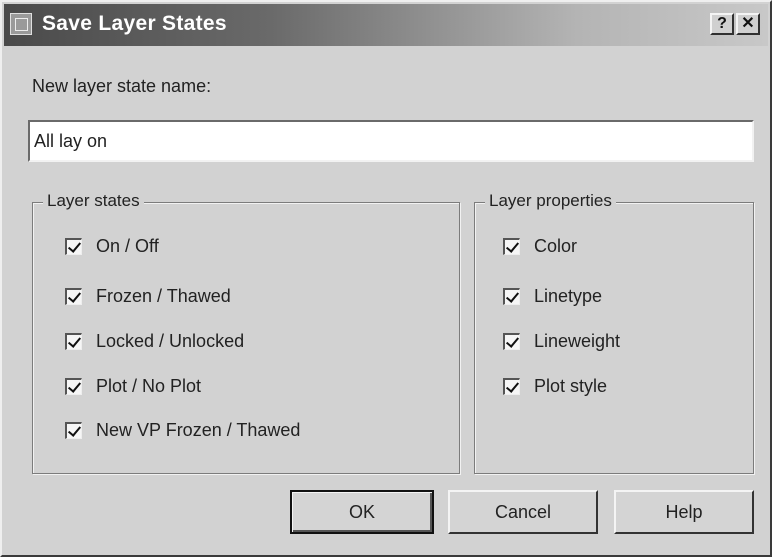 This screenshot has height=557, width=772. What do you see at coordinates (511, 246) in the screenshot?
I see `color-checkbox` at bounding box center [511, 246].